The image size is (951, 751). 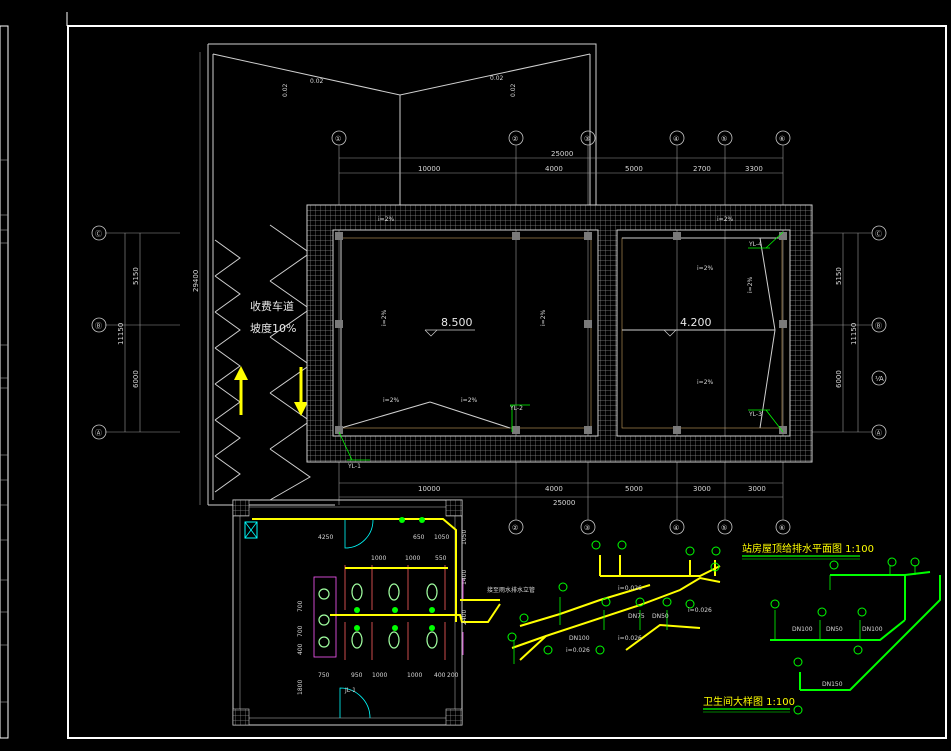 I want to click on dim-right-5150: 5150, so click(x=839, y=276).